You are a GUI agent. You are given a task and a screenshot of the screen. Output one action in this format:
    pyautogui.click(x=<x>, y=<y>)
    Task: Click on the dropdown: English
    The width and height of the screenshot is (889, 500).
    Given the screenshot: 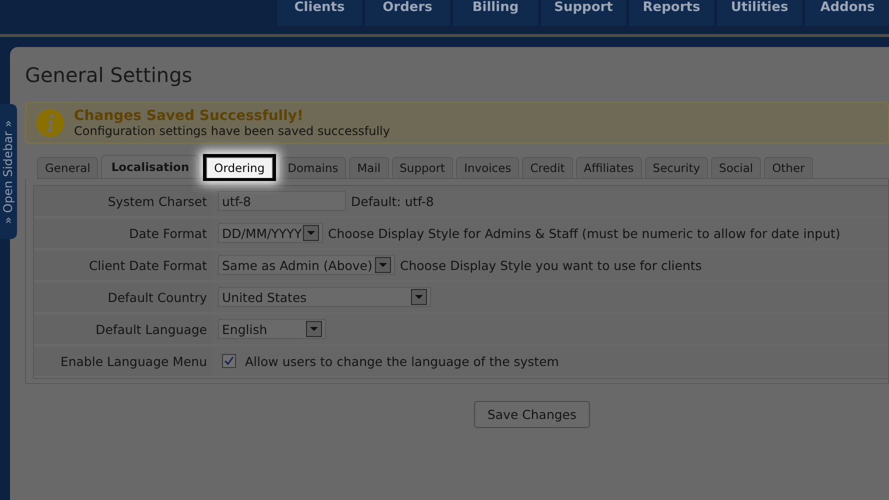 What is the action you would take?
    pyautogui.click(x=272, y=329)
    